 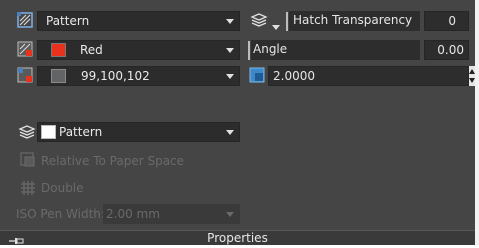 I want to click on panel-title-bar: Properties, so click(x=237, y=237).